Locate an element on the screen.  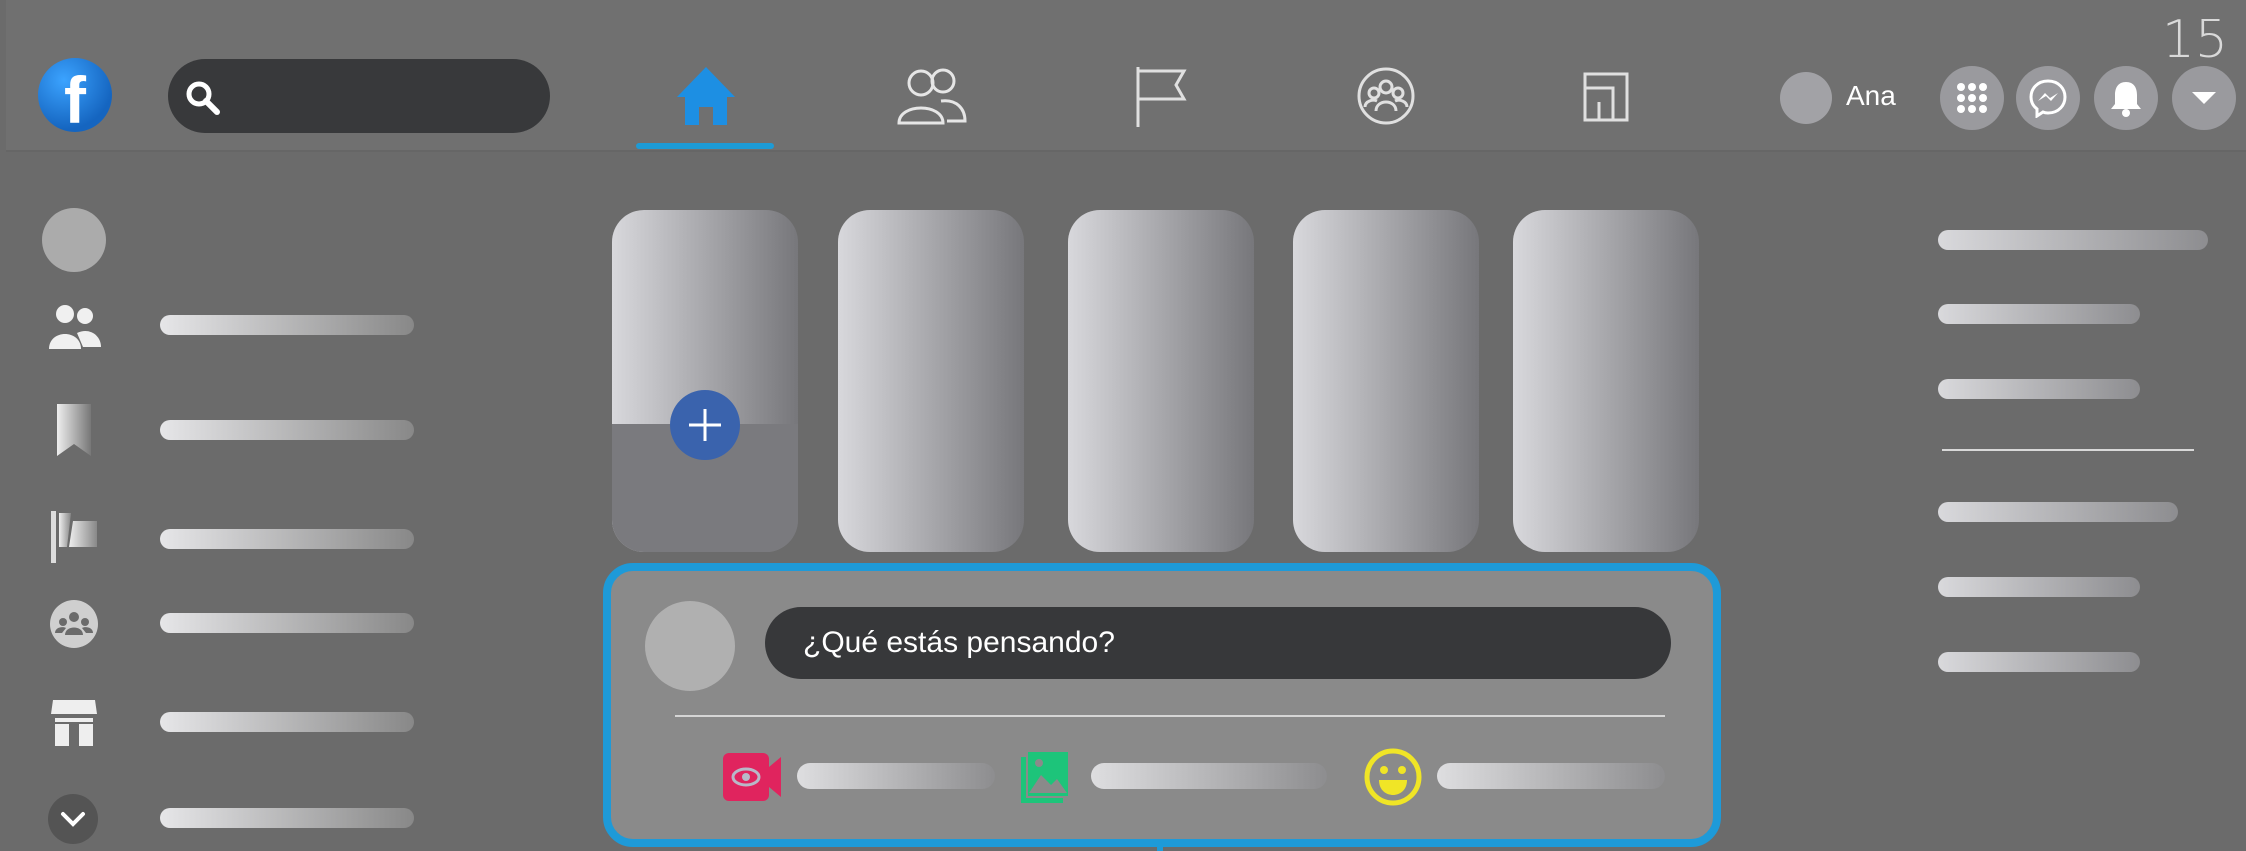
live-video-icon is located at coordinates (753, 779).